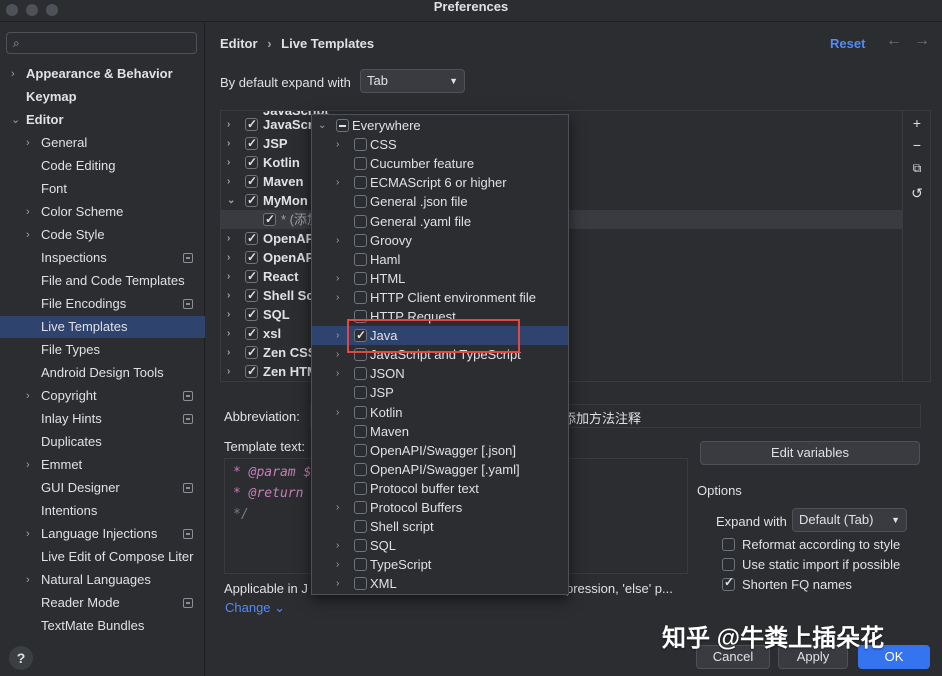 Image resolution: width=942 pixels, height=676 pixels. I want to click on sidebar-item: Android Design Tools, so click(102, 373).